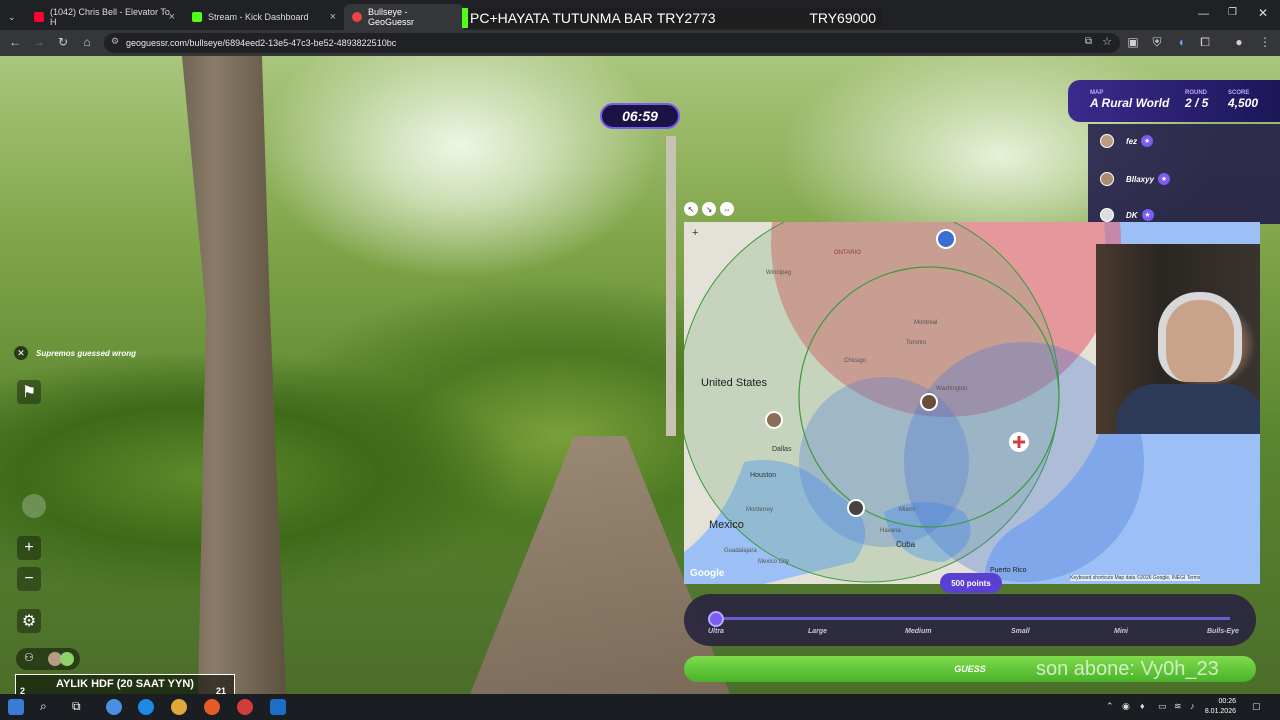 This screenshot has width=1280, height=720. I want to click on shrink-map-icon: ↘, so click(709, 209).